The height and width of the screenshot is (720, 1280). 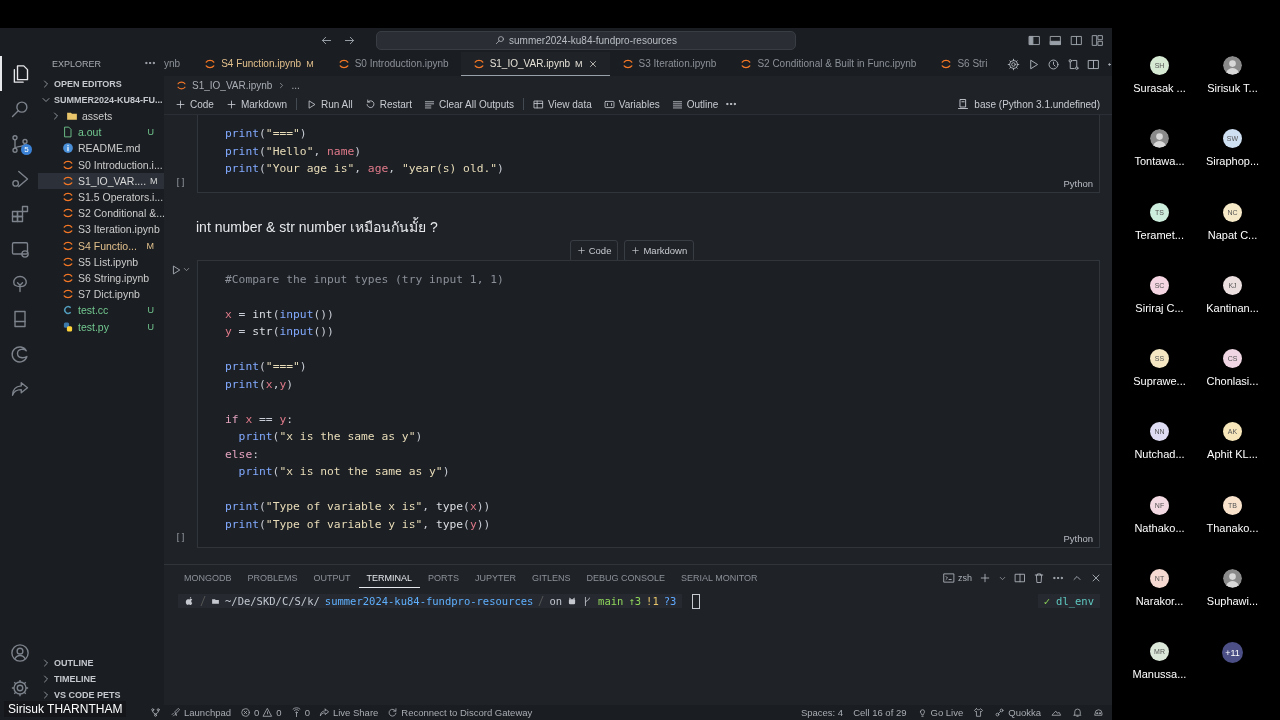 I want to click on insert-cell-button: Markdown, so click(x=659, y=250).